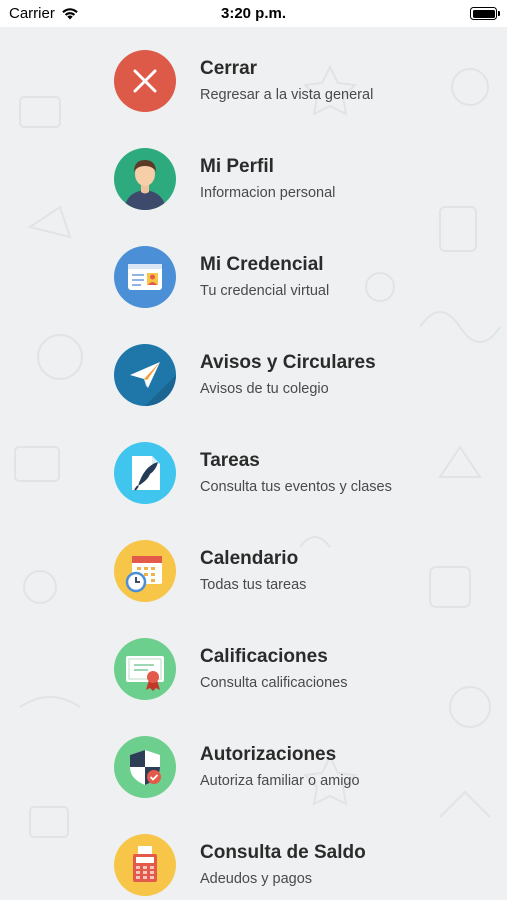  Describe the element at coordinates (145, 375) in the screenshot. I see `paper-plane-icon` at that location.